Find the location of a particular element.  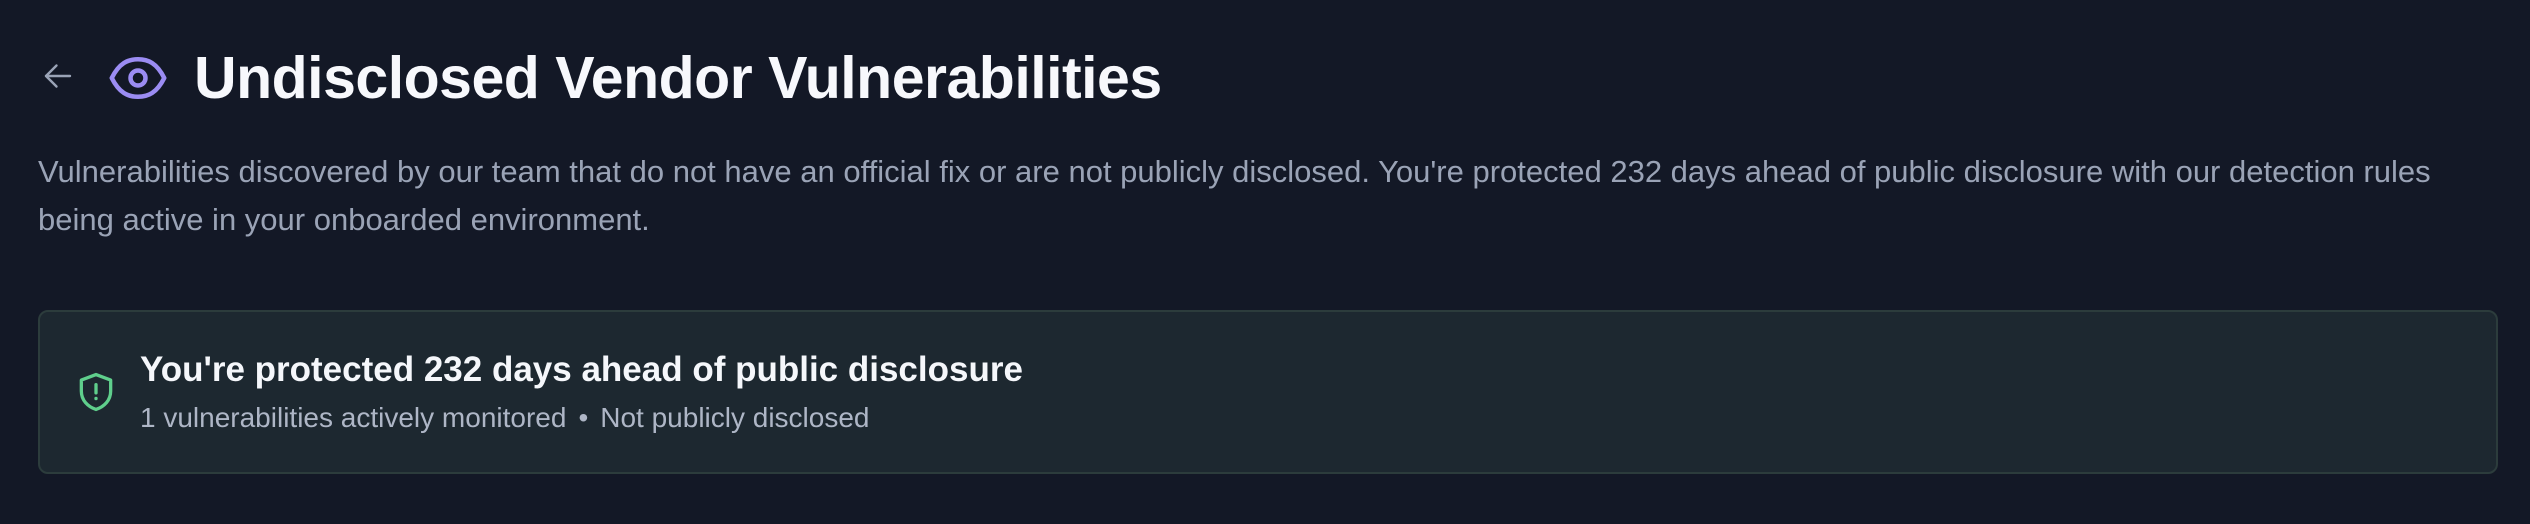

back-button is located at coordinates (58, 78).